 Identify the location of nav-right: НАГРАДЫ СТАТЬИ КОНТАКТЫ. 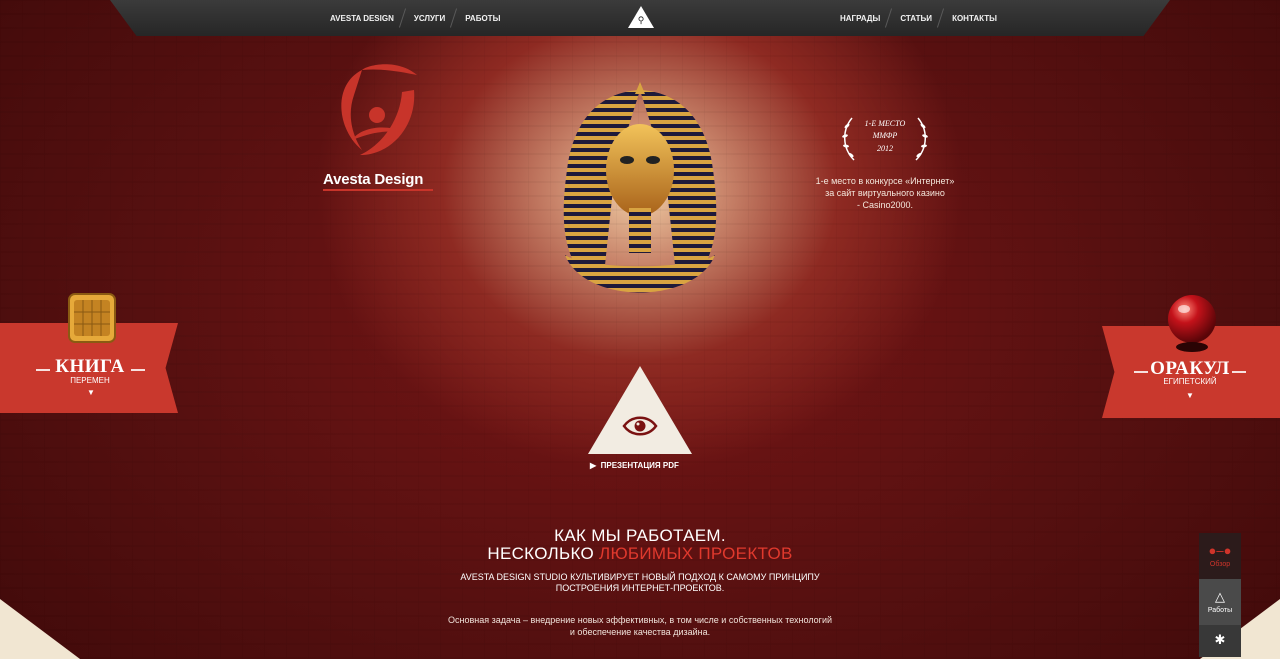
(918, 18).